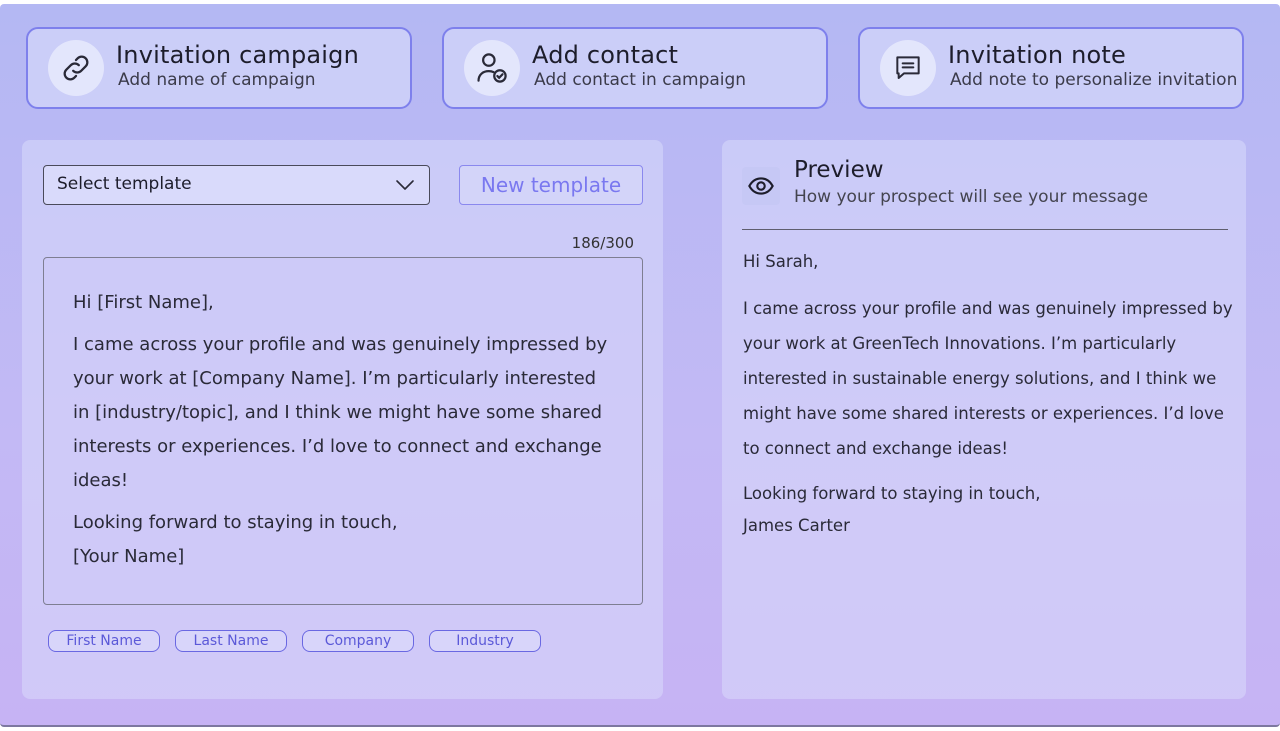 The image size is (1280, 731). Describe the element at coordinates (294, 641) in the screenshot. I see `variable-tags: First Name Last Name Company Industry` at that location.